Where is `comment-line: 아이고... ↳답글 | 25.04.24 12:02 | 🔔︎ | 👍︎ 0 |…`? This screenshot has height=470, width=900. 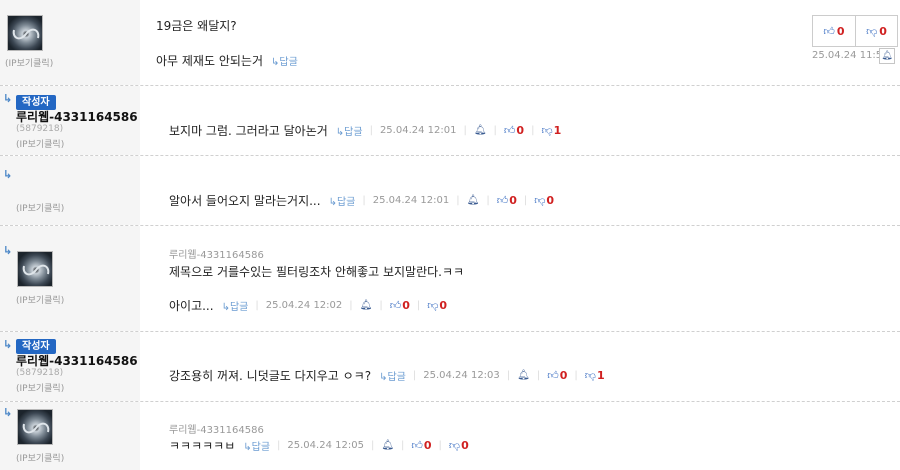
comment-line: 아이고... ↳답글 | 25.04.24 12:02 | 🔔︎ | 👍︎ 0 |… is located at coordinates (308, 305).